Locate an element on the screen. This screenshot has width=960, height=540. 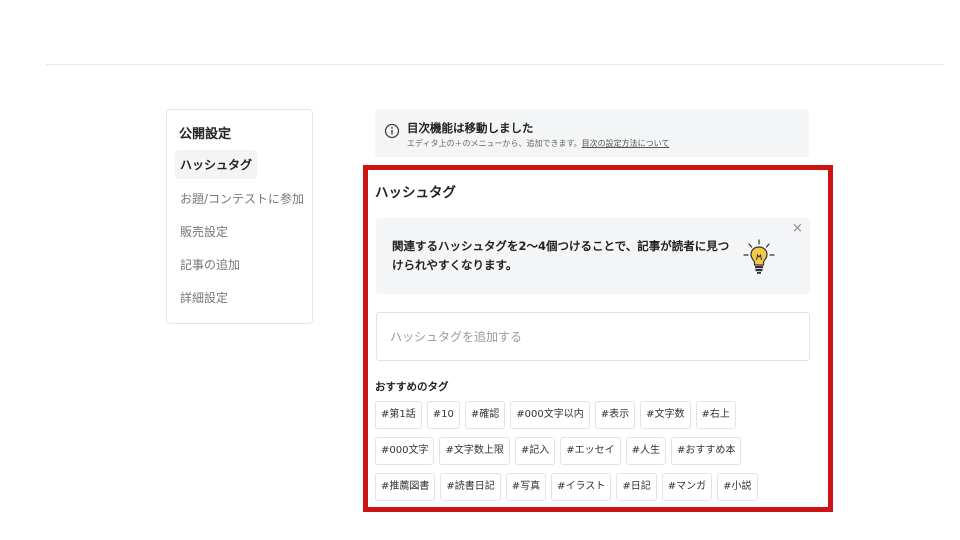
tag-chip: #イラスト is located at coordinates (581, 487).